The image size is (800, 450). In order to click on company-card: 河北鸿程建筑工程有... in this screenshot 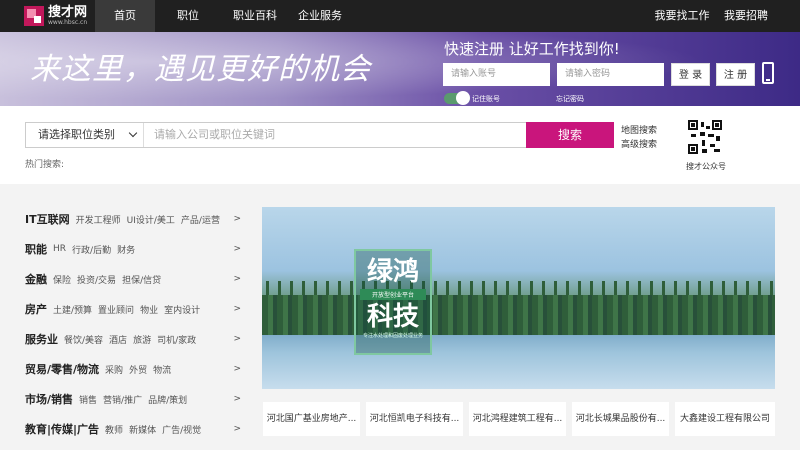, I will do `click(517, 419)`.